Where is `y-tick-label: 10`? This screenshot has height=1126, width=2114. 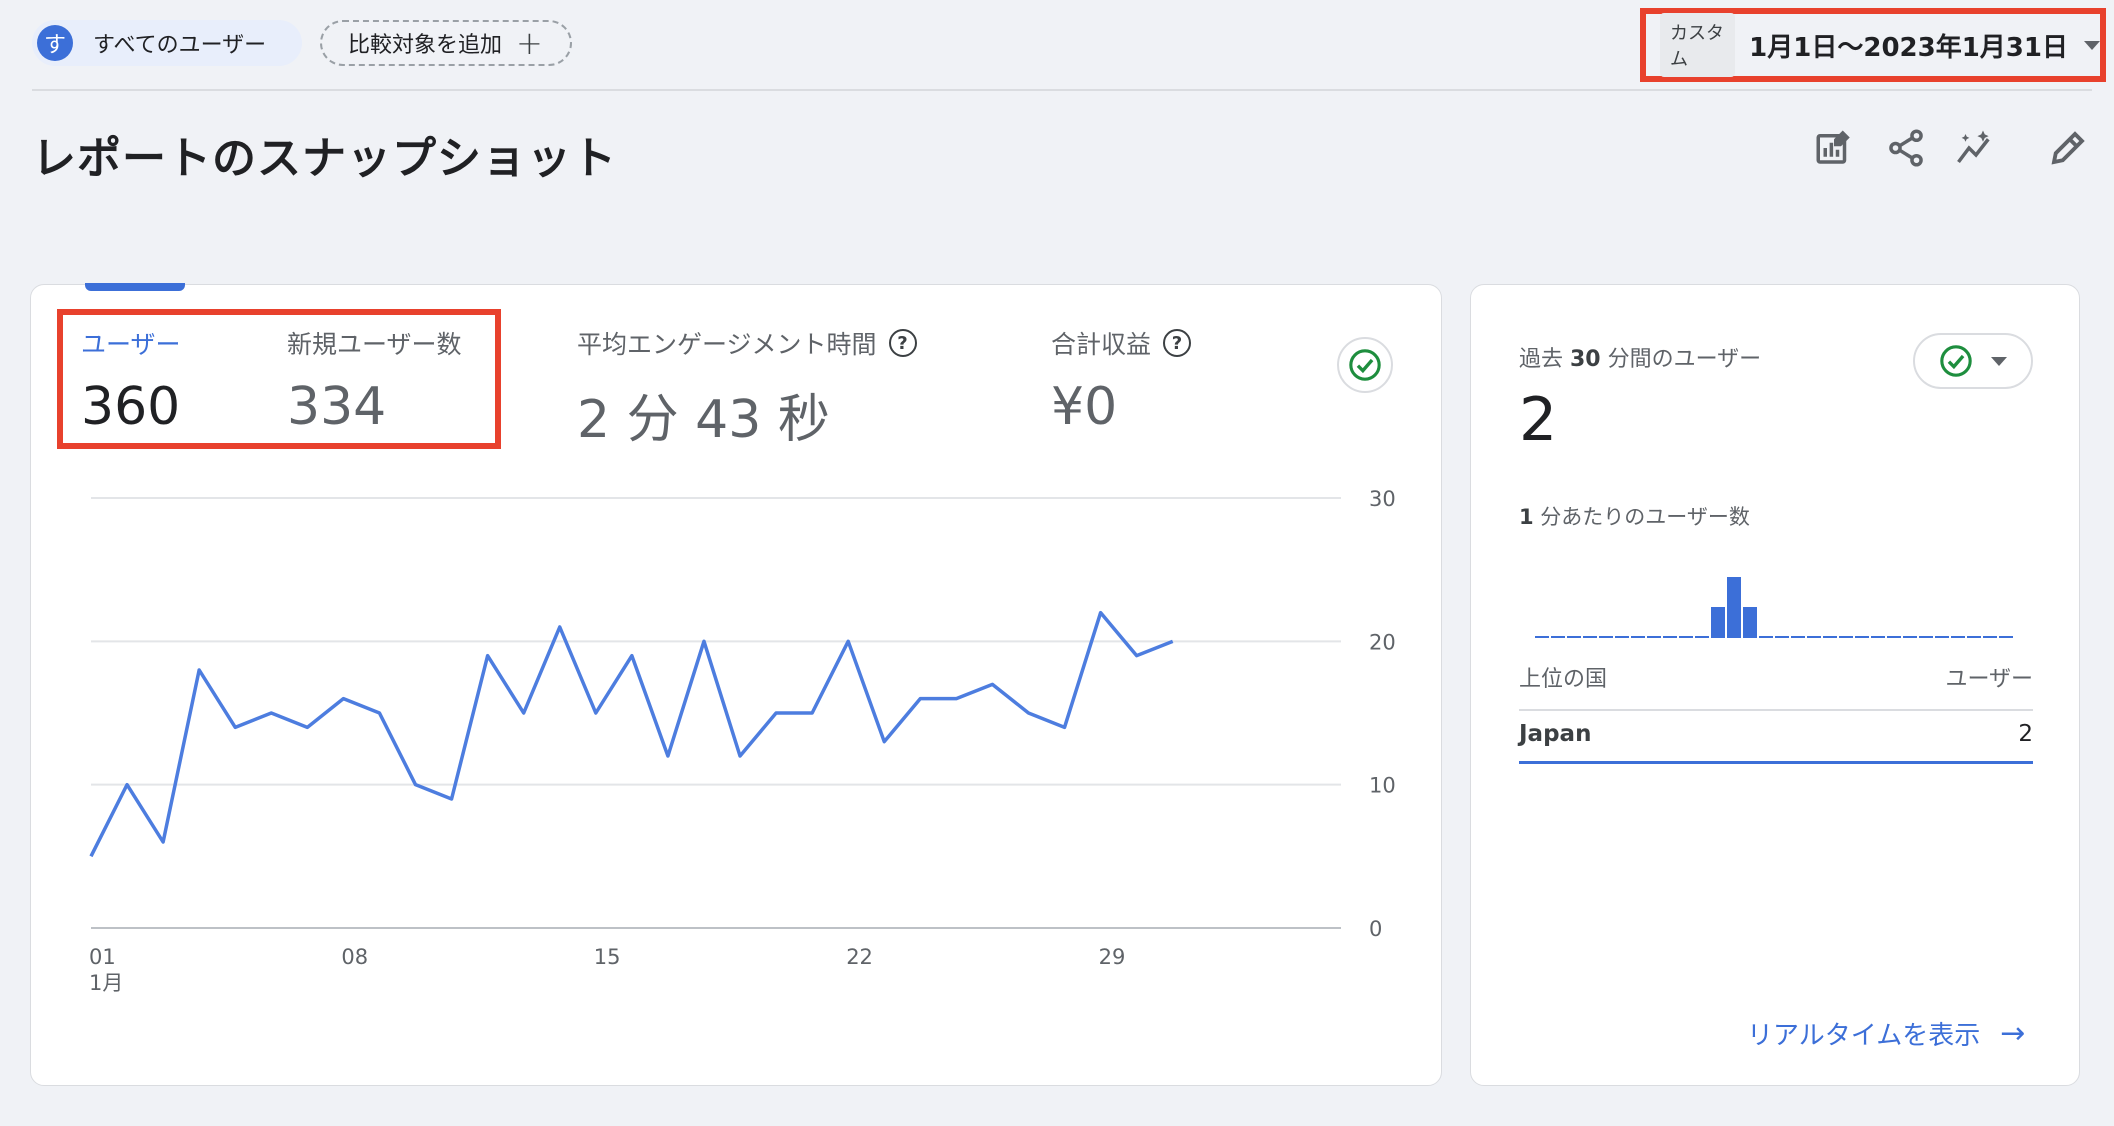 y-tick-label: 10 is located at coordinates (1382, 786).